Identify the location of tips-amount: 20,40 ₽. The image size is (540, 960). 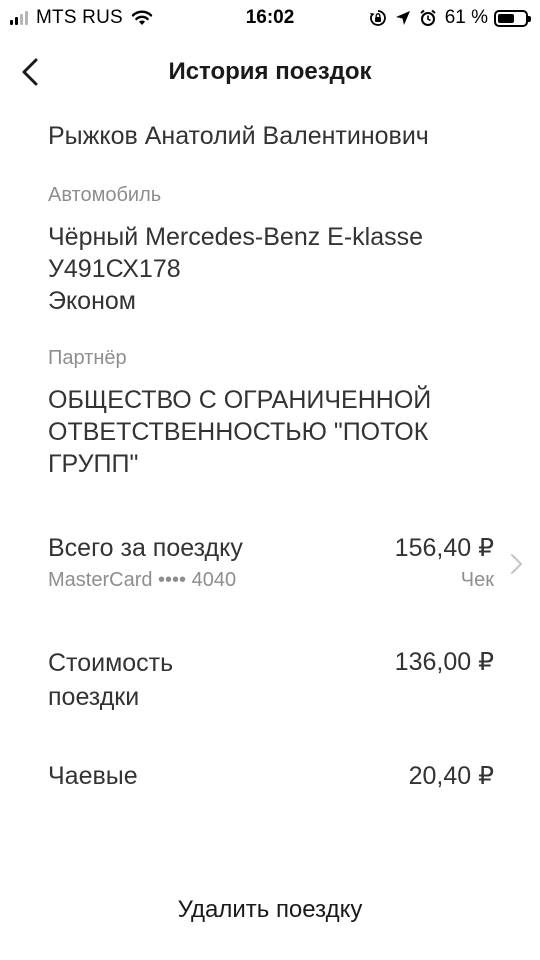
(451, 776).